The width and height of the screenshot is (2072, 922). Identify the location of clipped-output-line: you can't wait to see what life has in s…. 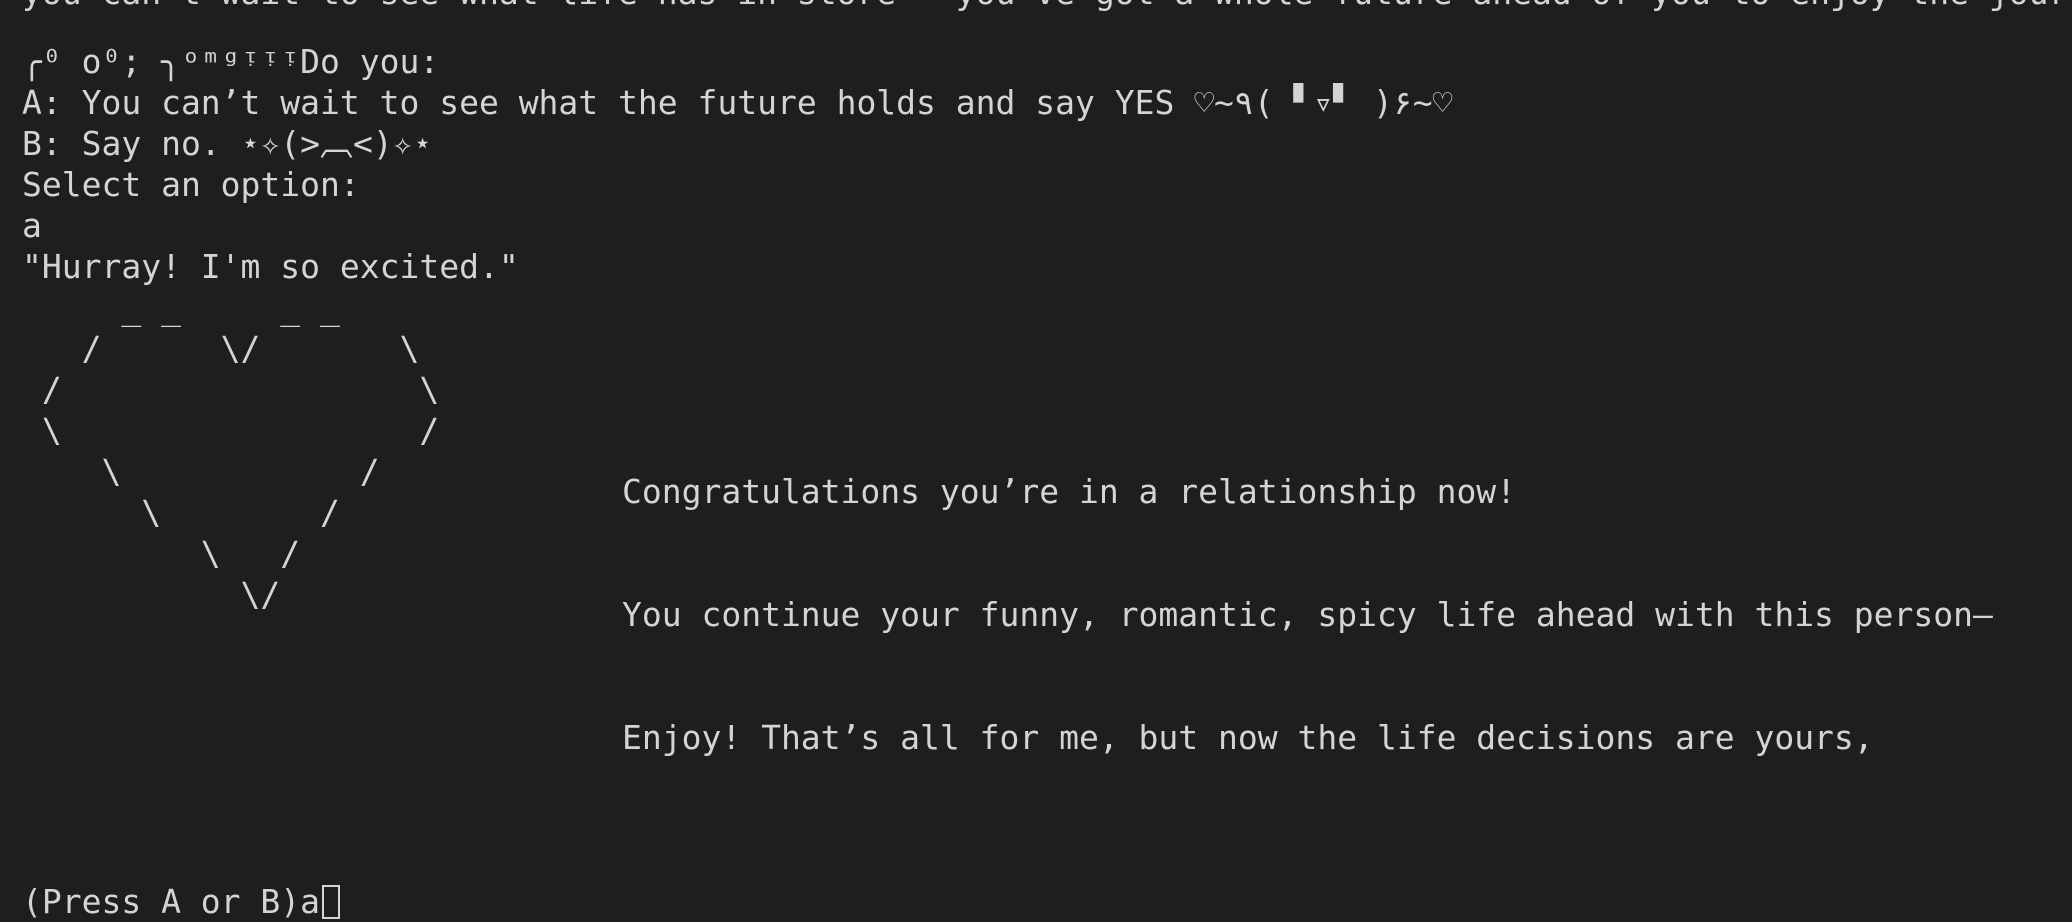
(1042, 20).